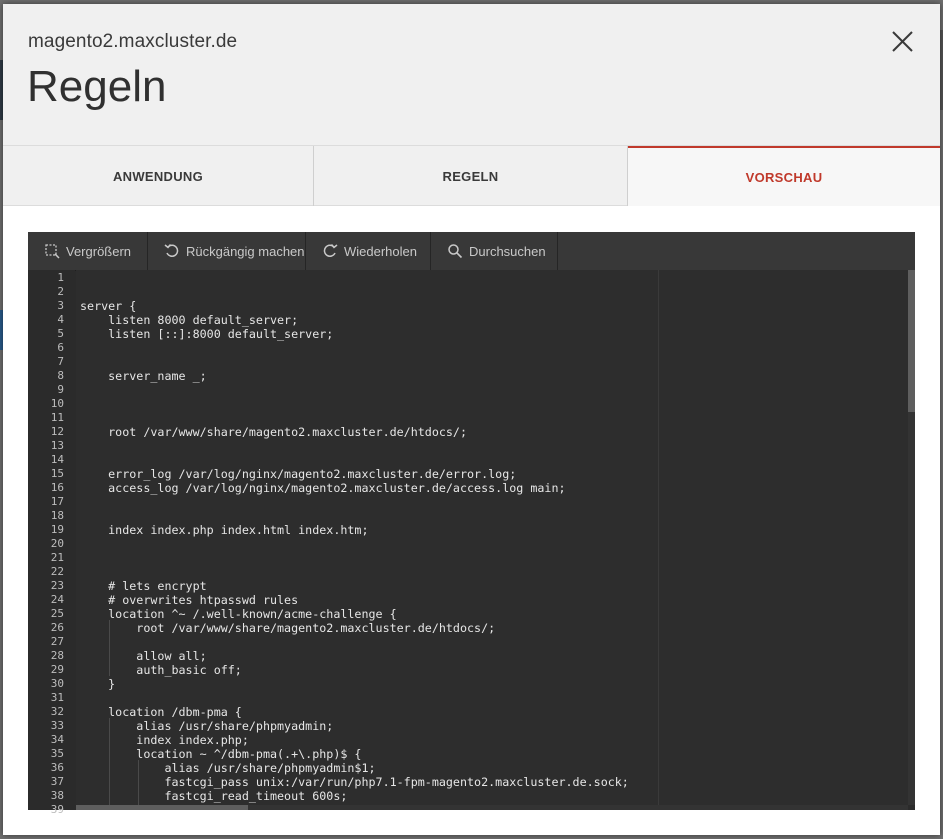 Image resolution: width=943 pixels, height=839 pixels. What do you see at coordinates (57, 683) in the screenshot?
I see `line-number: 30` at bounding box center [57, 683].